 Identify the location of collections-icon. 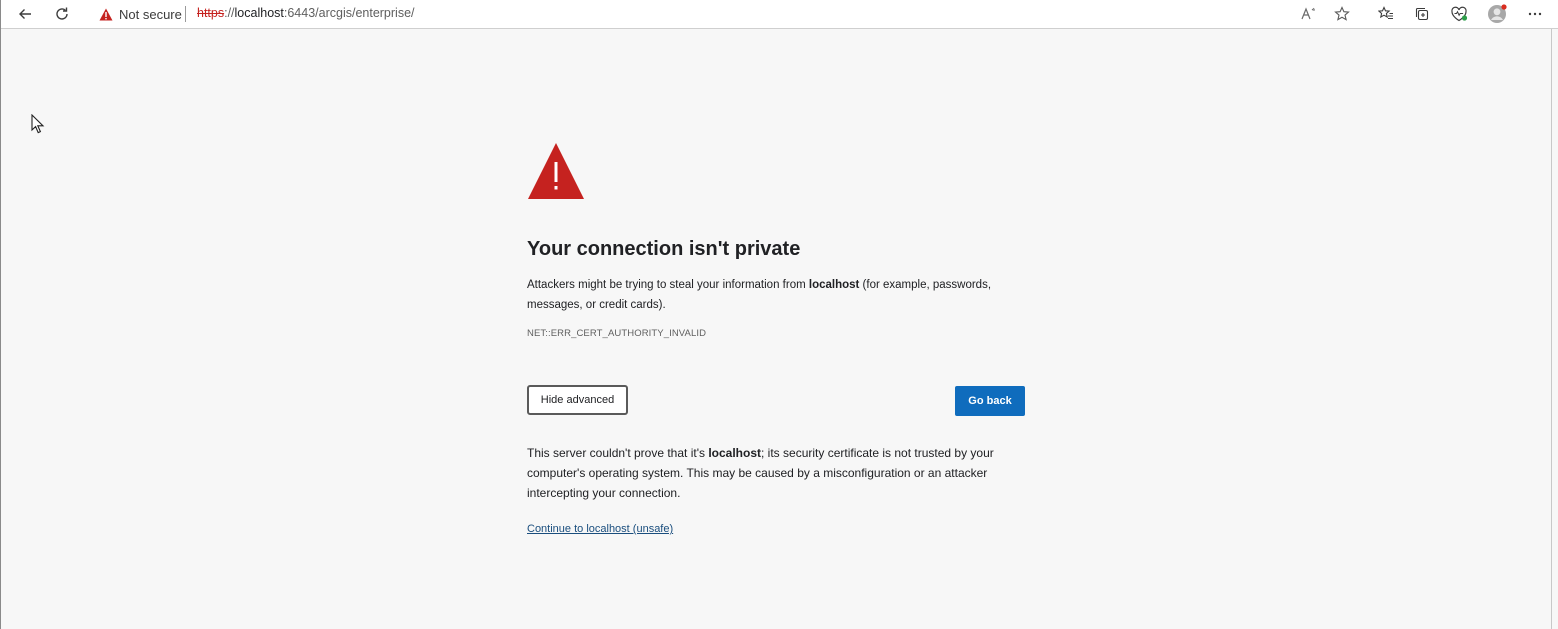
(1422, 14).